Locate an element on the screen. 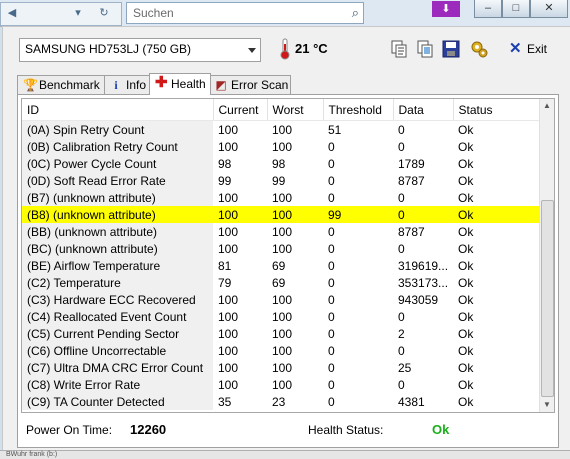 Image resolution: width=570 pixels, height=459 pixels. table-row: (0D) Soft Read Error Rate 99 99 0 8787 Ok is located at coordinates (281, 180).